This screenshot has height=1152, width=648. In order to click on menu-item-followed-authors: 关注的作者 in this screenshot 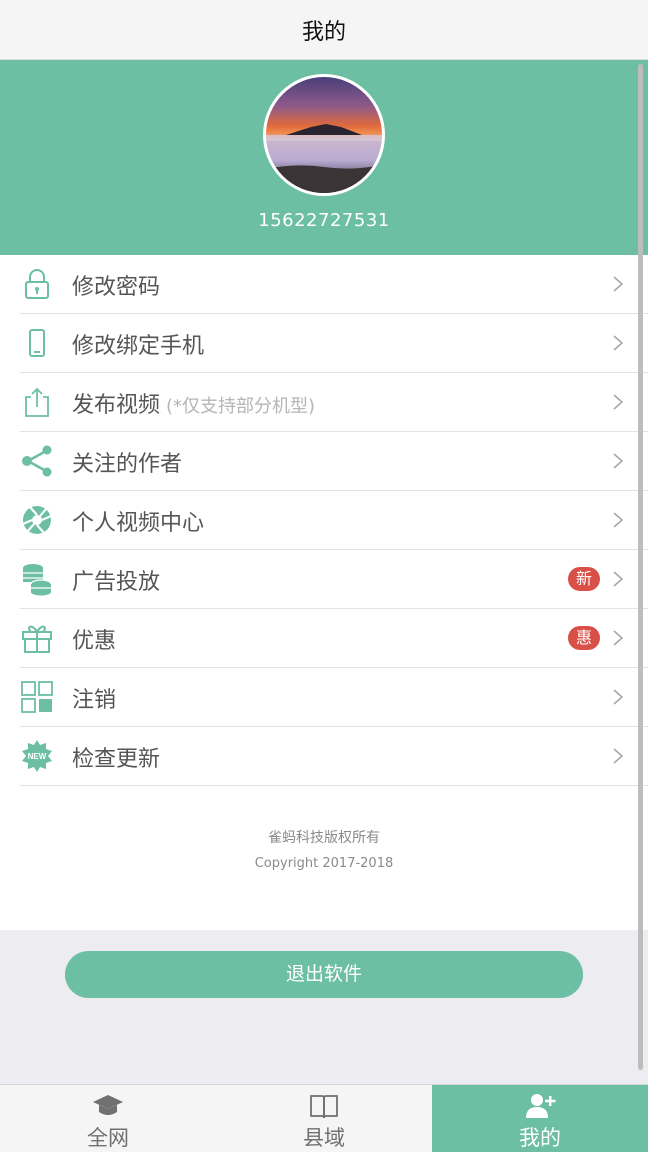, I will do `click(334, 461)`.